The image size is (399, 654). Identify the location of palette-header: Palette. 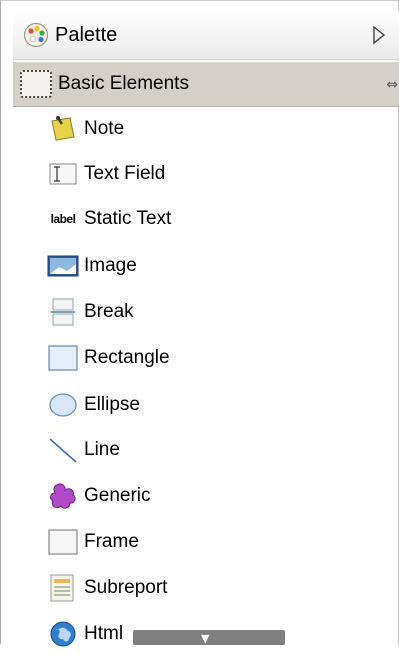
(206, 35).